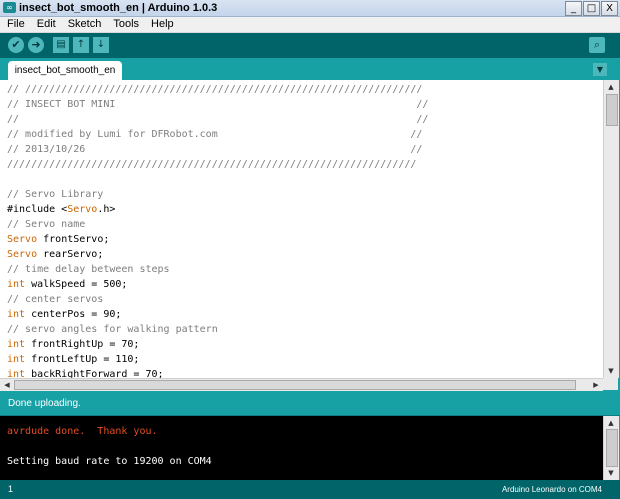 The height and width of the screenshot is (499, 620). I want to click on save-sketch-button: ↓, so click(101, 45).